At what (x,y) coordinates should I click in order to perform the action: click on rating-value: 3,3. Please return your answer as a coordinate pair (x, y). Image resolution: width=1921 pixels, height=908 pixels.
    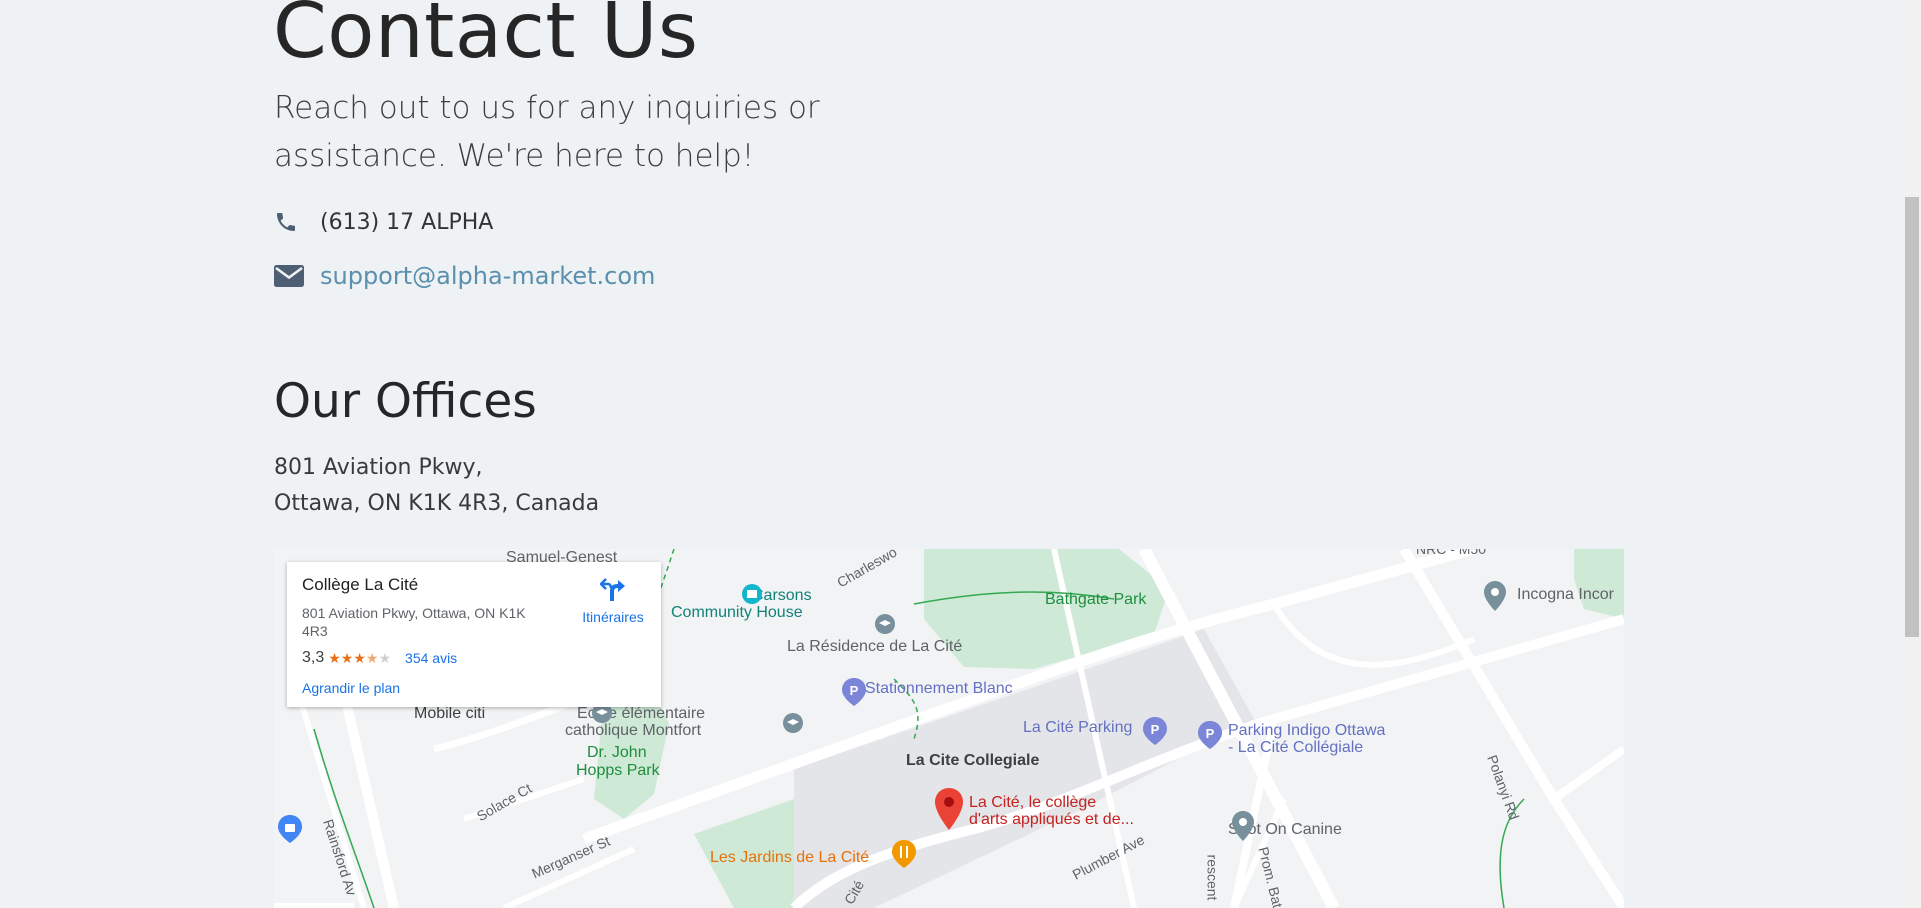
    Looking at the image, I should click on (313, 657).